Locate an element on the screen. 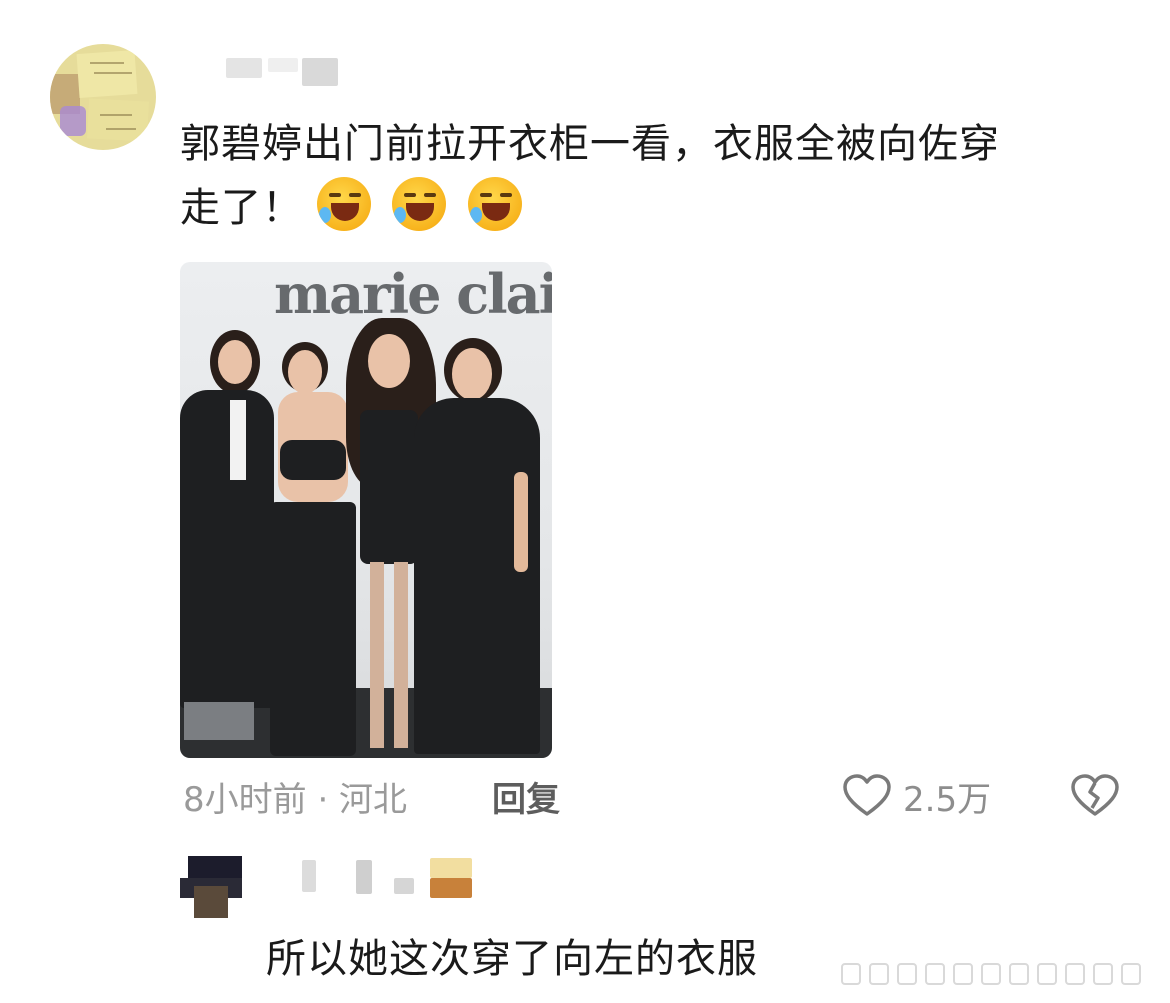 This screenshot has width=1170, height=1003. photo-brand-text: marie clai is located at coordinates (413, 294).